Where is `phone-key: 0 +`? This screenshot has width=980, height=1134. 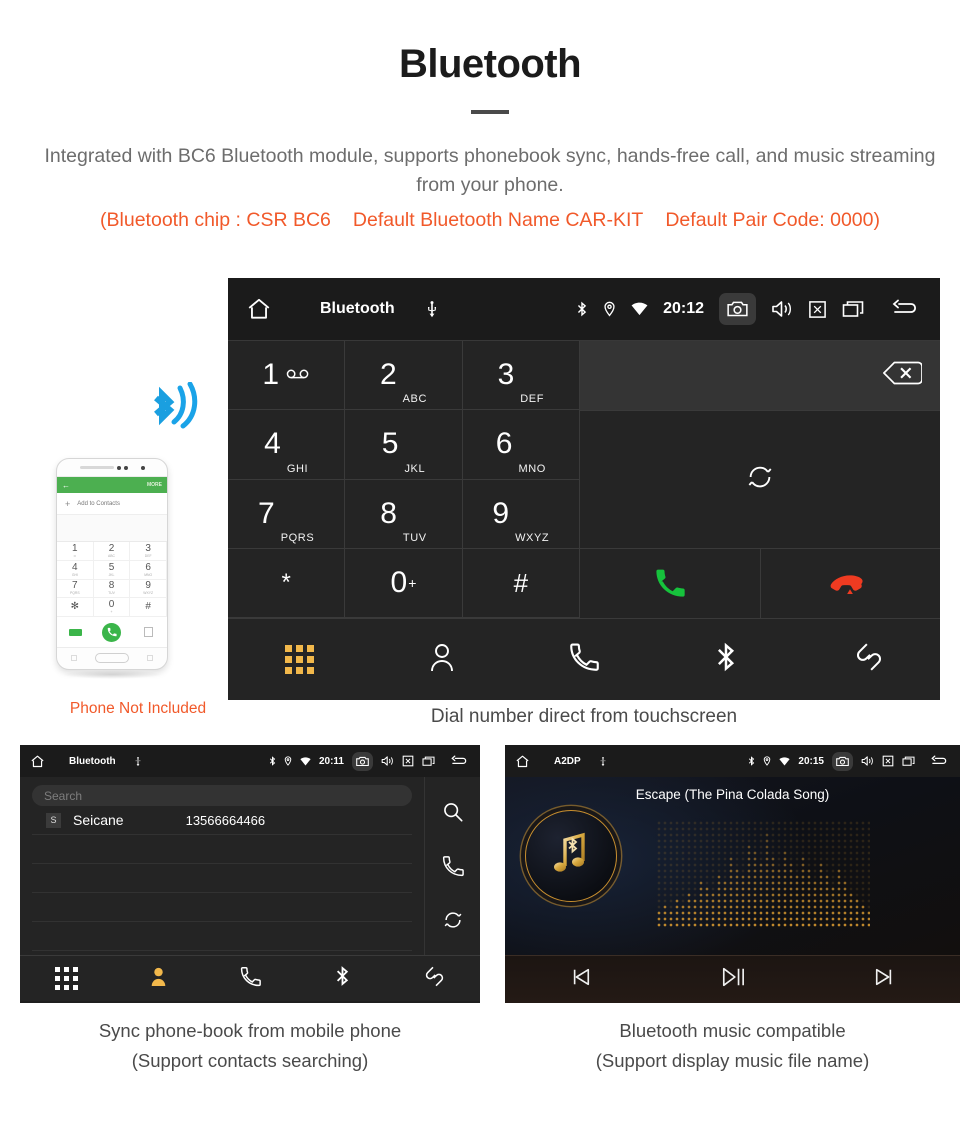
phone-key: 0 + is located at coordinates (112, 607).